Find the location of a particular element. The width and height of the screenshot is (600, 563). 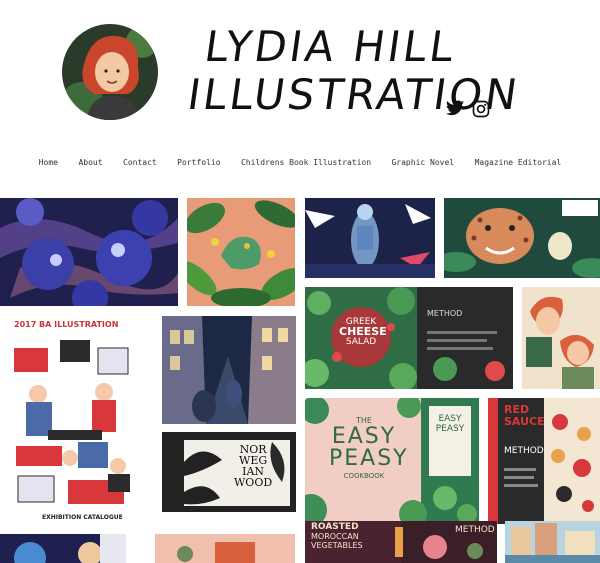

roasted-method: METHOD is located at coordinates (475, 530).